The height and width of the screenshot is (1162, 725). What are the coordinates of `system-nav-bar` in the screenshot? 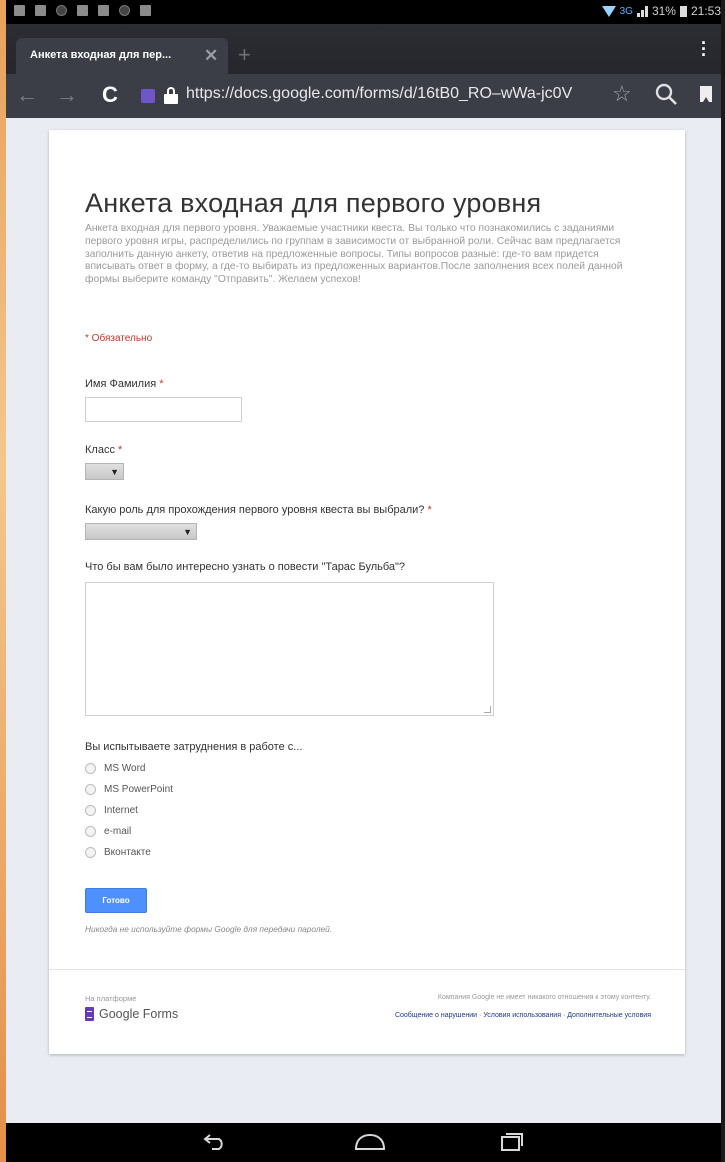 It's located at (363, 1142).